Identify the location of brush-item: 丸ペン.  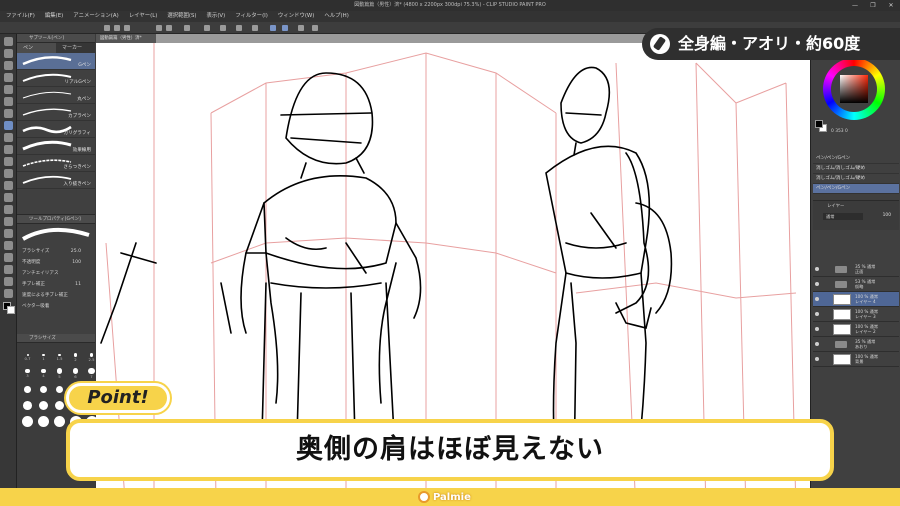
(56, 95).